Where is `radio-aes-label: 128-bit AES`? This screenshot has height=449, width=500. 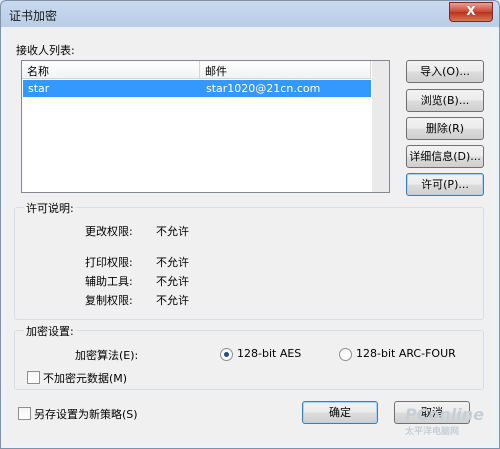
radio-aes-label: 128-bit AES is located at coordinates (269, 353).